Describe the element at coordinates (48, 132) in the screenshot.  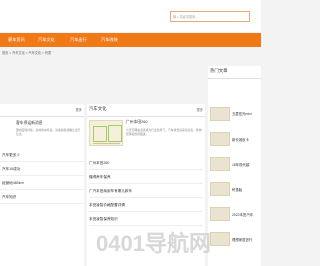
I see `left-article-text: 国内疫情持续，多地客车停运，请乘客提前确认出行信息。` at that location.